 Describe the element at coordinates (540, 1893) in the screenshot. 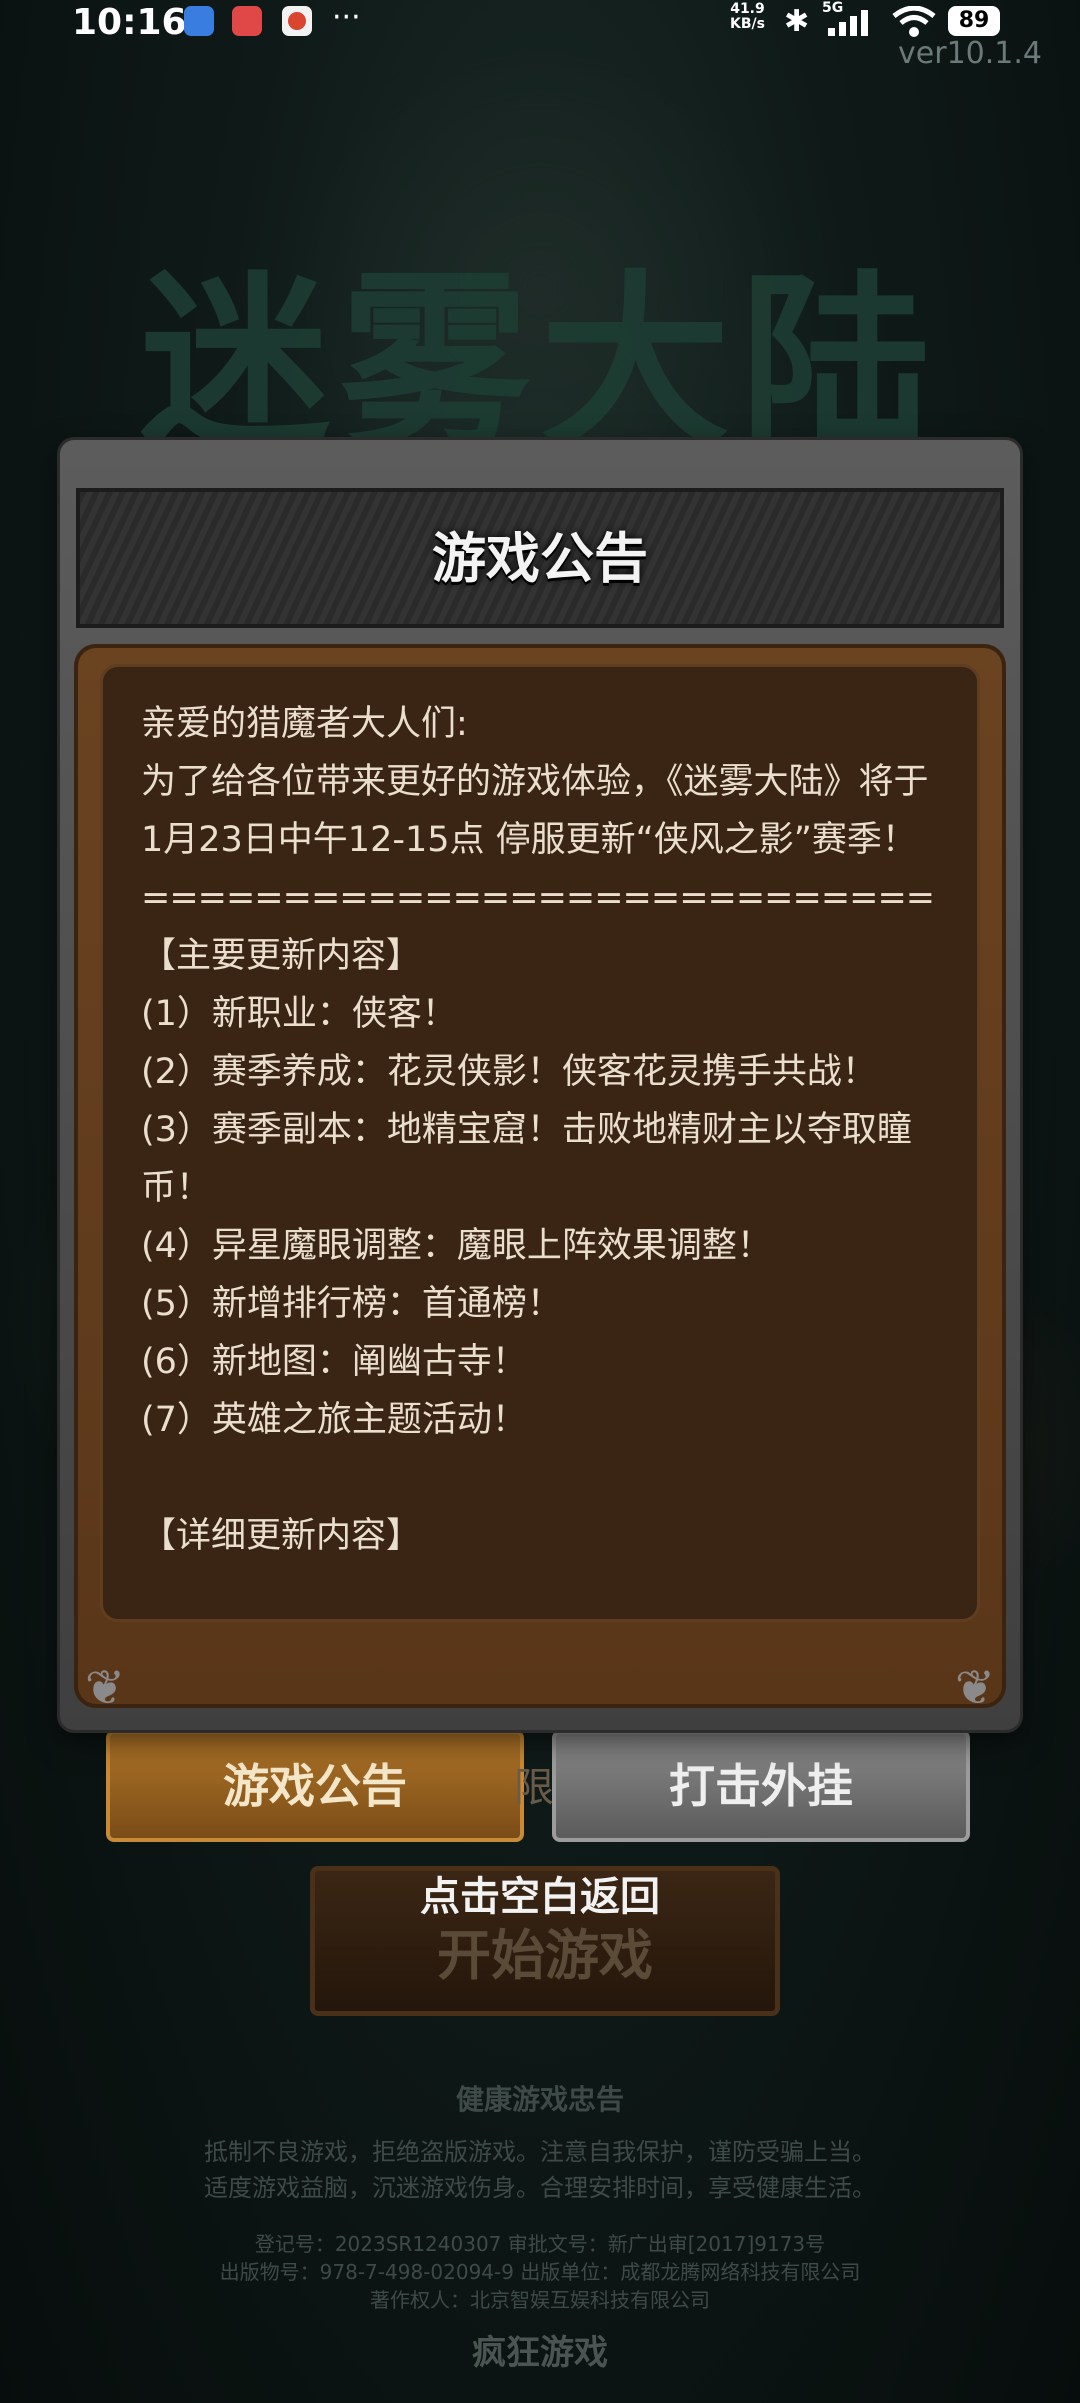

I see `tap-blank-to-return-hint: 点击空白返回` at that location.